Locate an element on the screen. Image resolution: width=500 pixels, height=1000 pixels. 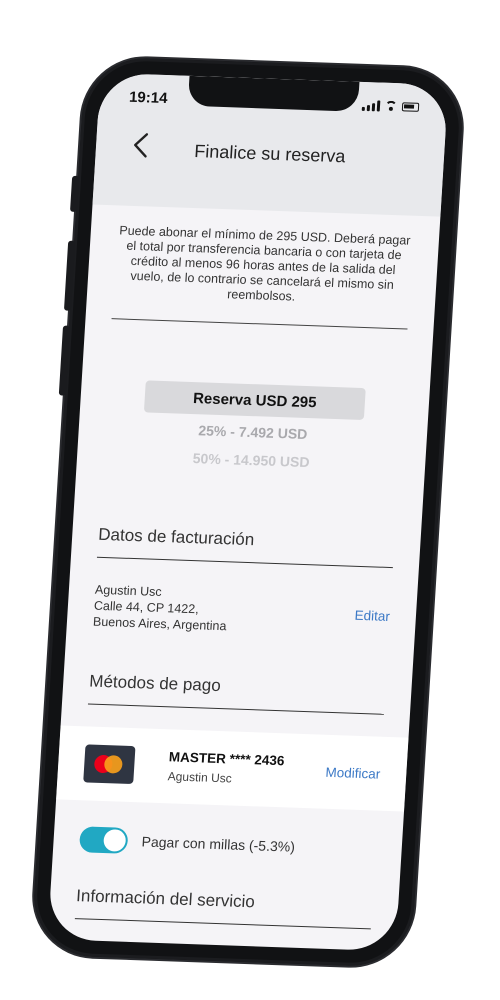
billing-address-line2: Buenos Aires, Argentina is located at coordinates (159, 624).